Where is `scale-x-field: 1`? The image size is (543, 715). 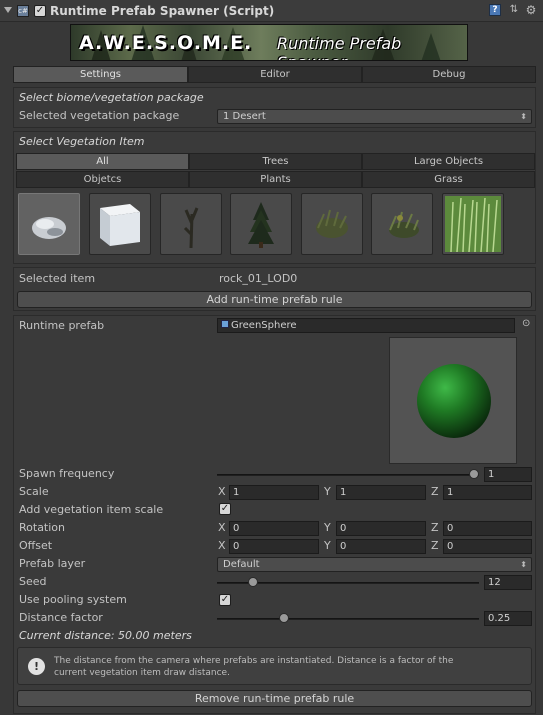 scale-x-field: 1 is located at coordinates (274, 492).